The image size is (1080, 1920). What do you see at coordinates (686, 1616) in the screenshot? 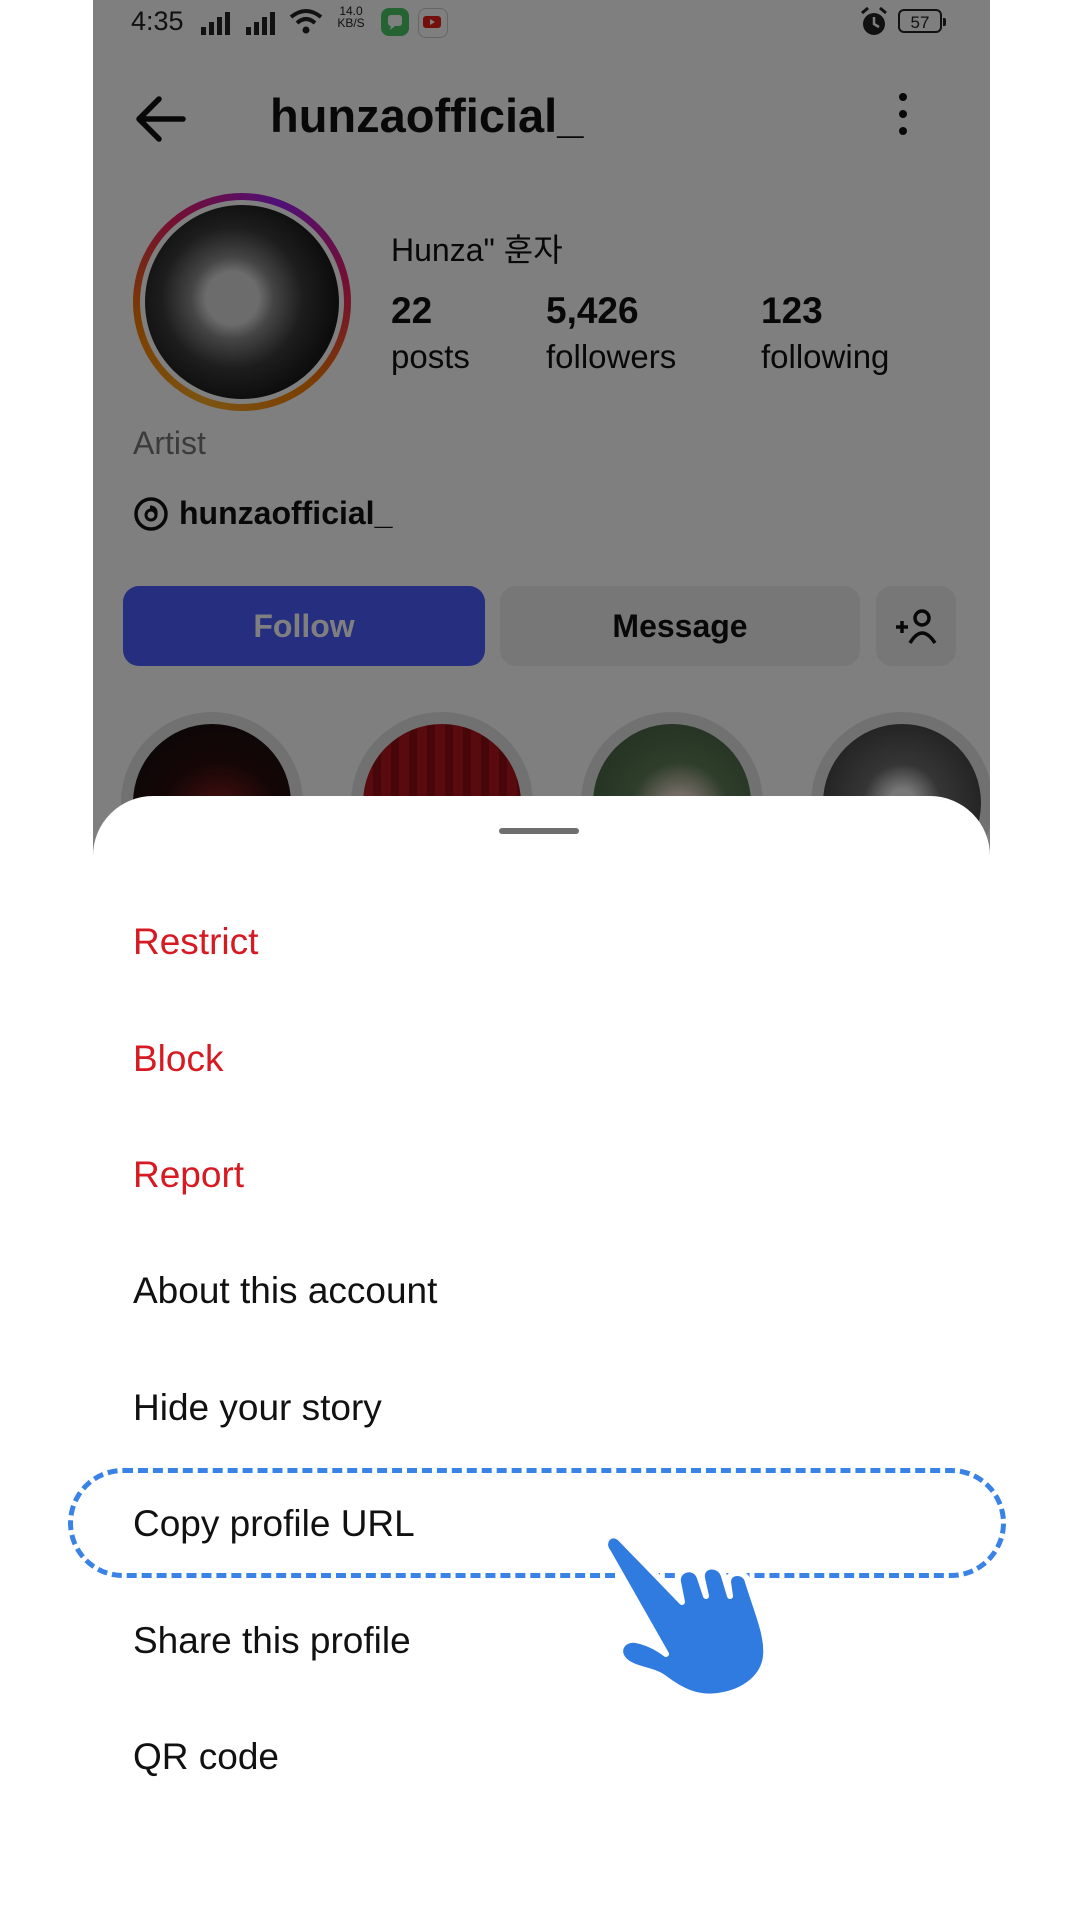
I see `hand-pointer-icon` at bounding box center [686, 1616].